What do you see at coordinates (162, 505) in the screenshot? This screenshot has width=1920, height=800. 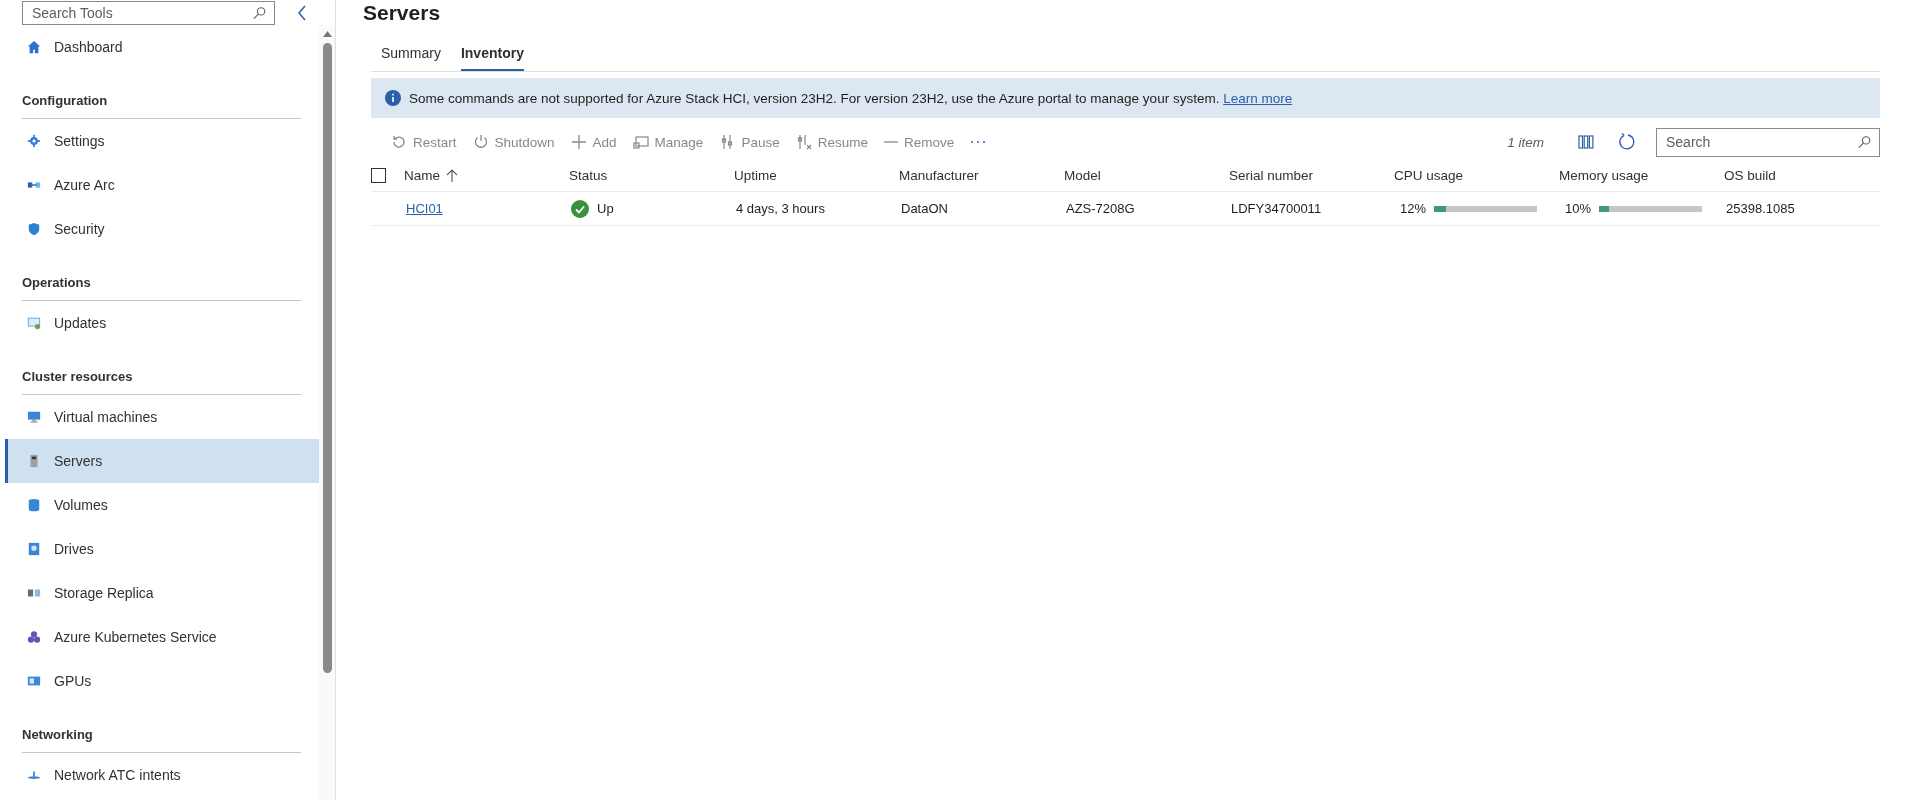 I see `nav-item: Volumes` at bounding box center [162, 505].